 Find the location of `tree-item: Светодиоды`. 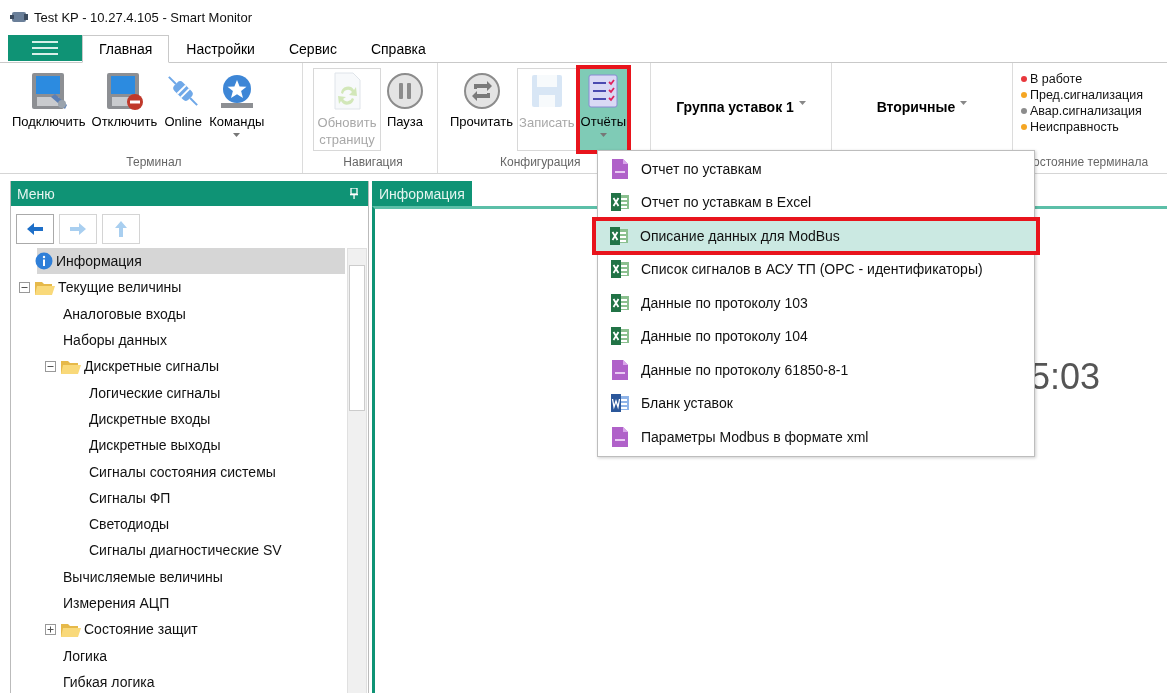

tree-item: Светодиоды is located at coordinates (178, 524).